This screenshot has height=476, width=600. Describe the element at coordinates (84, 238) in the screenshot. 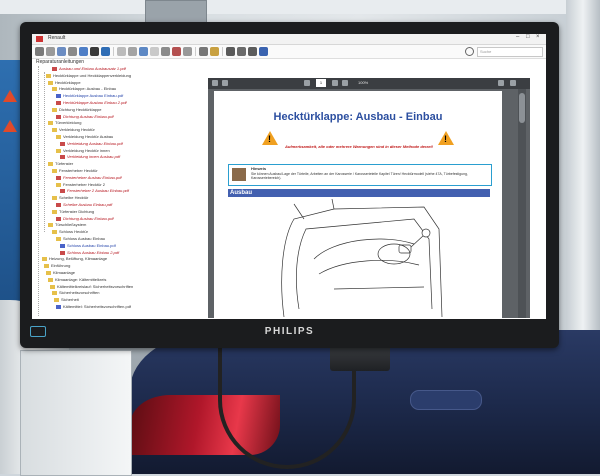

I see `tree-item-label: Schloss Ausbau Einbau` at that location.